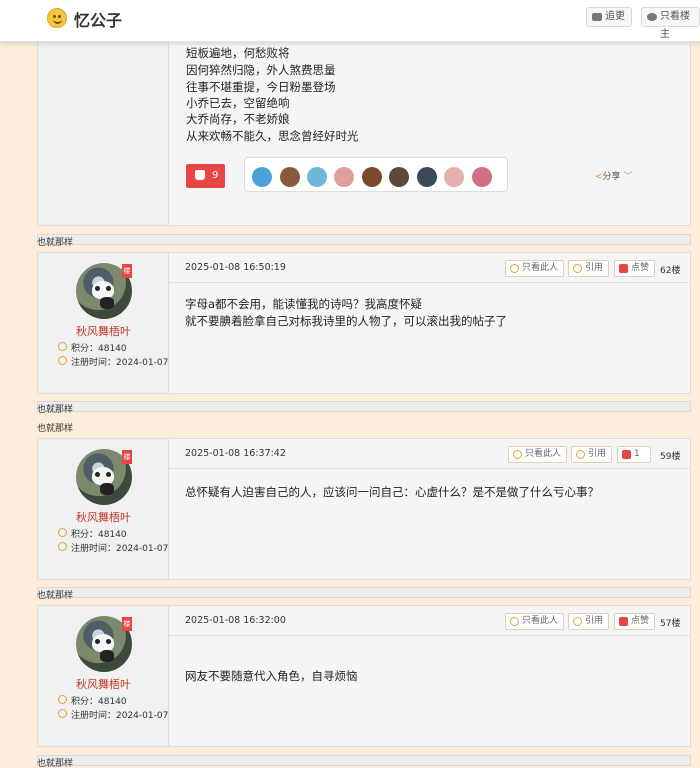 The image size is (700, 768). What do you see at coordinates (238, 53) in the screenshot?
I see `poem-line: 短板遍地，何愁败将` at bounding box center [238, 53].